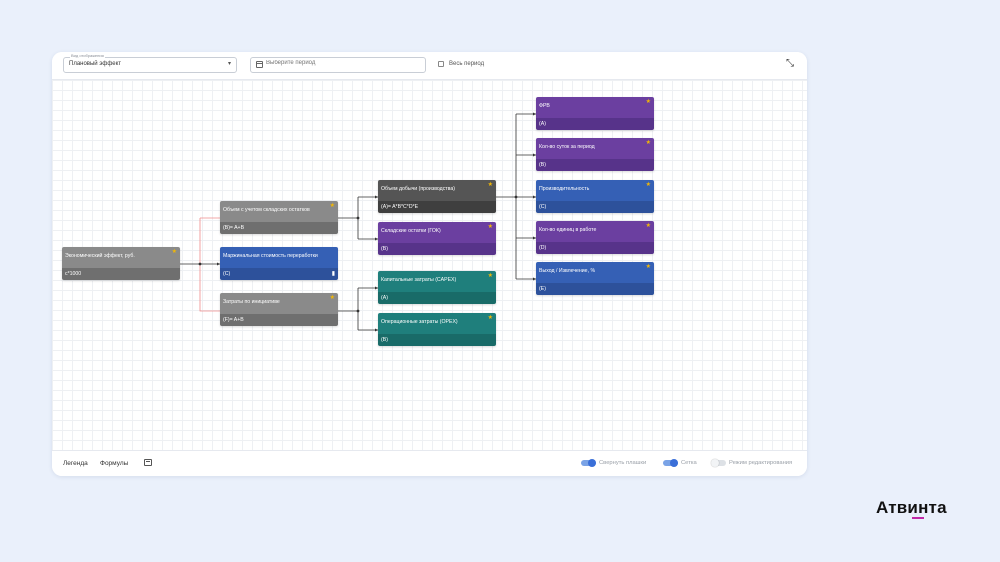 The width and height of the screenshot is (1000, 562). What do you see at coordinates (790, 64) in the screenshot?
I see `collapse-fullscreen-icon: ⤡` at bounding box center [790, 64].